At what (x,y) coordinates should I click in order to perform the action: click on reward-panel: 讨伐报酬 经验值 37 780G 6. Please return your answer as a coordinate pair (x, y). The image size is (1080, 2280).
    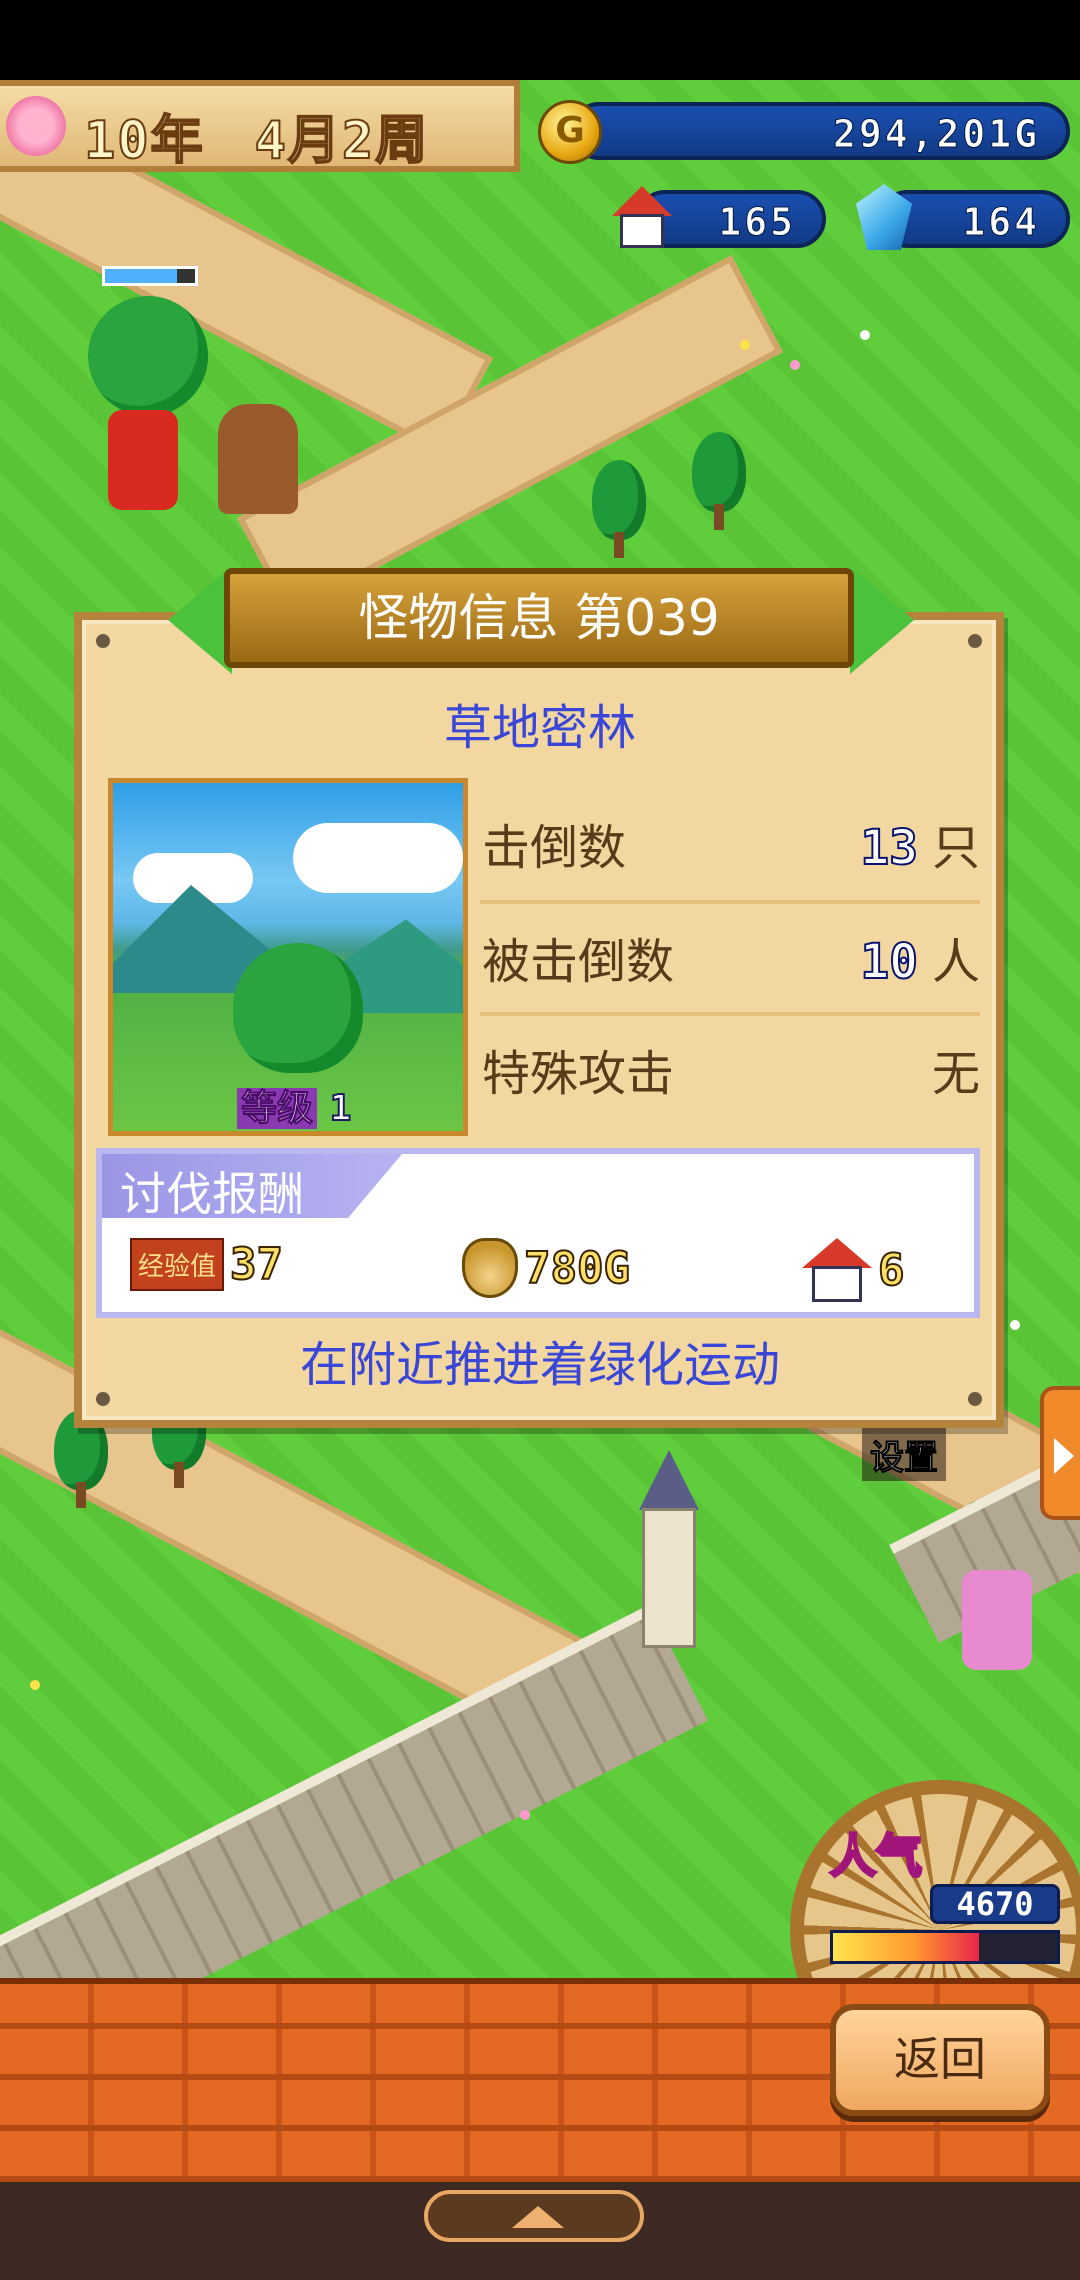
    Looking at the image, I should click on (538, 1233).